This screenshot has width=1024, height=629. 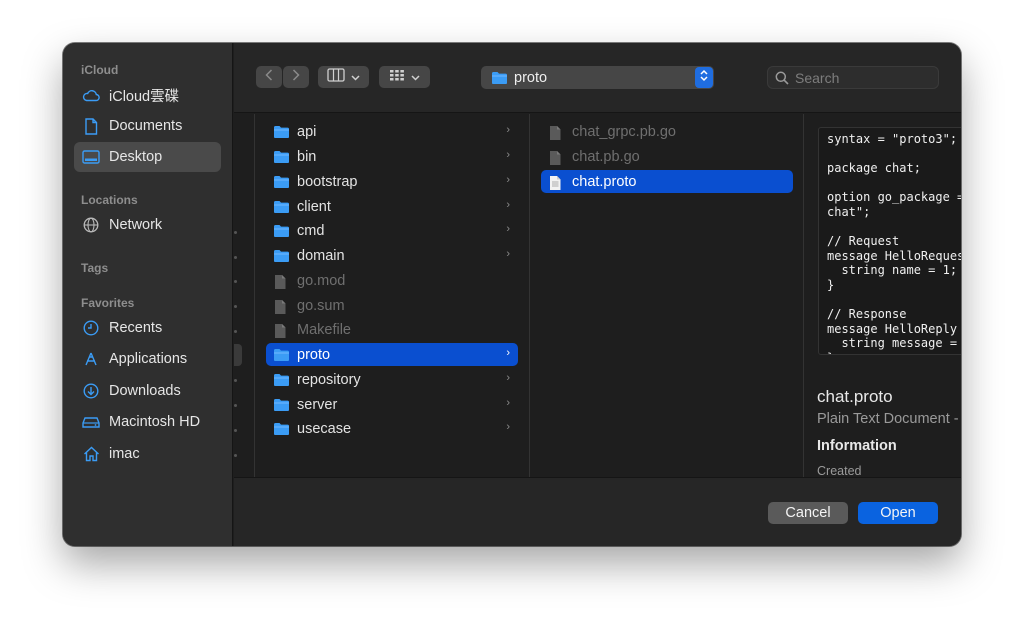 I want to click on hard-drive-icon, so click(x=91, y=422).